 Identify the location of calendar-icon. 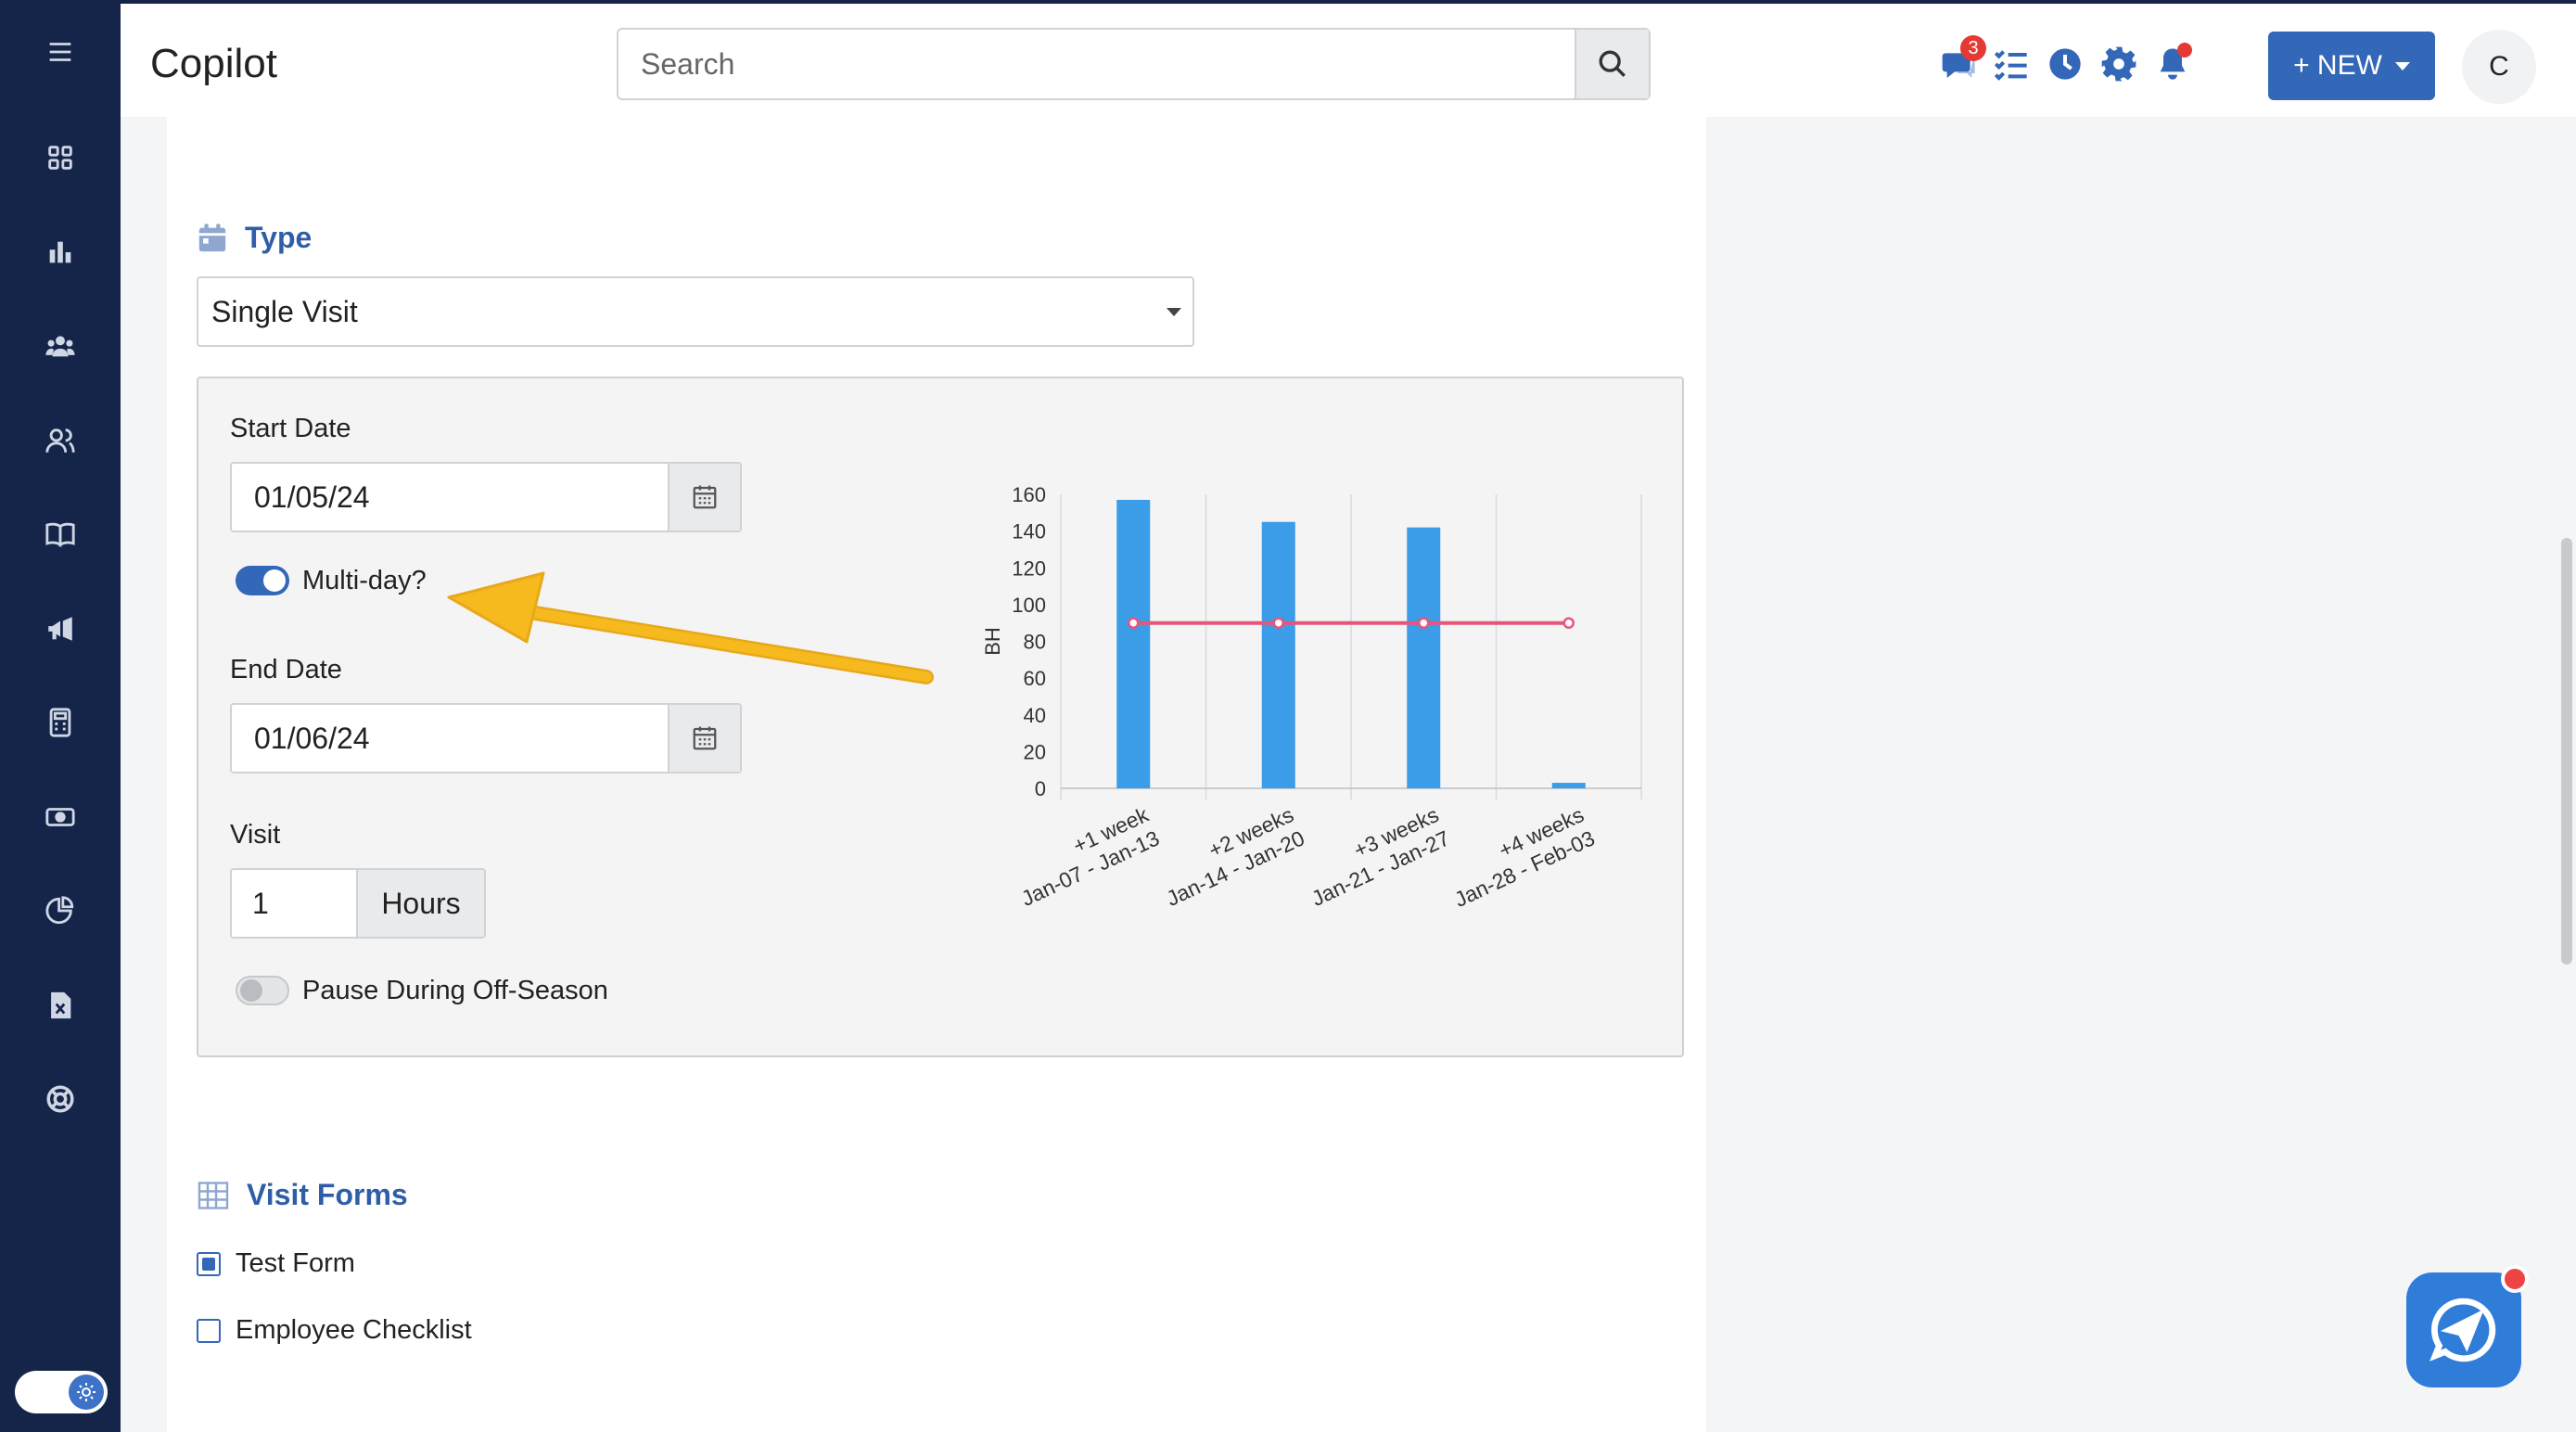
(212, 237).